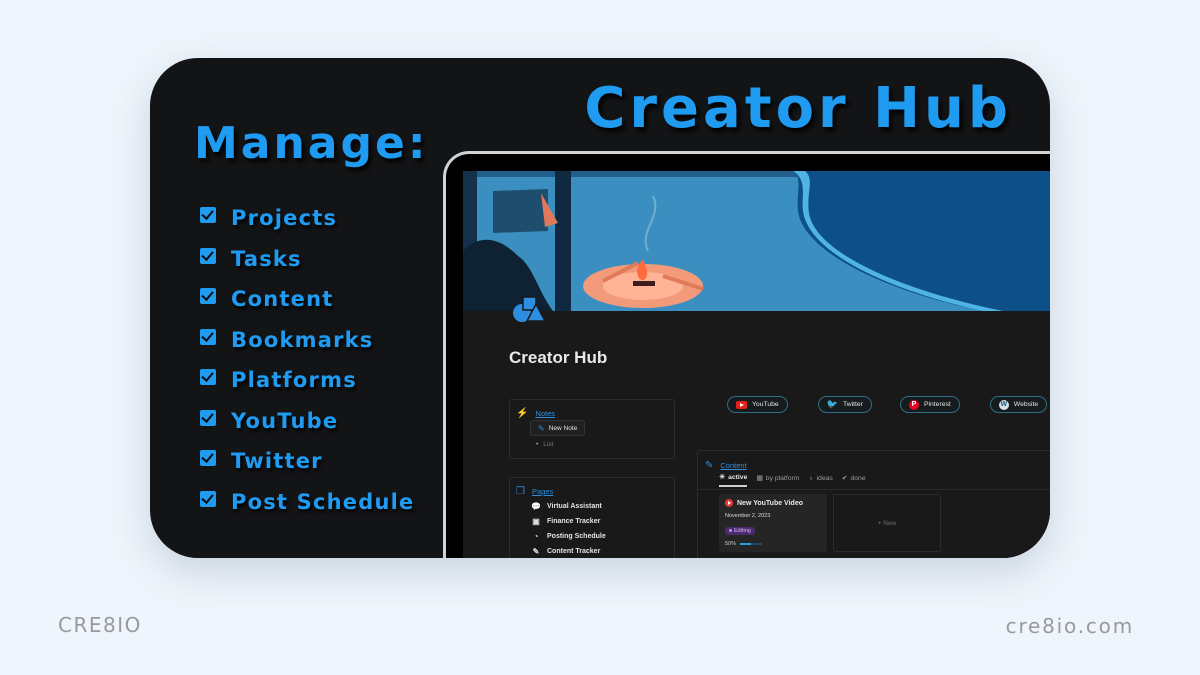  Describe the element at coordinates (777, 480) in the screenshot. I see `tab-by-platform: ▦ by platform` at that location.